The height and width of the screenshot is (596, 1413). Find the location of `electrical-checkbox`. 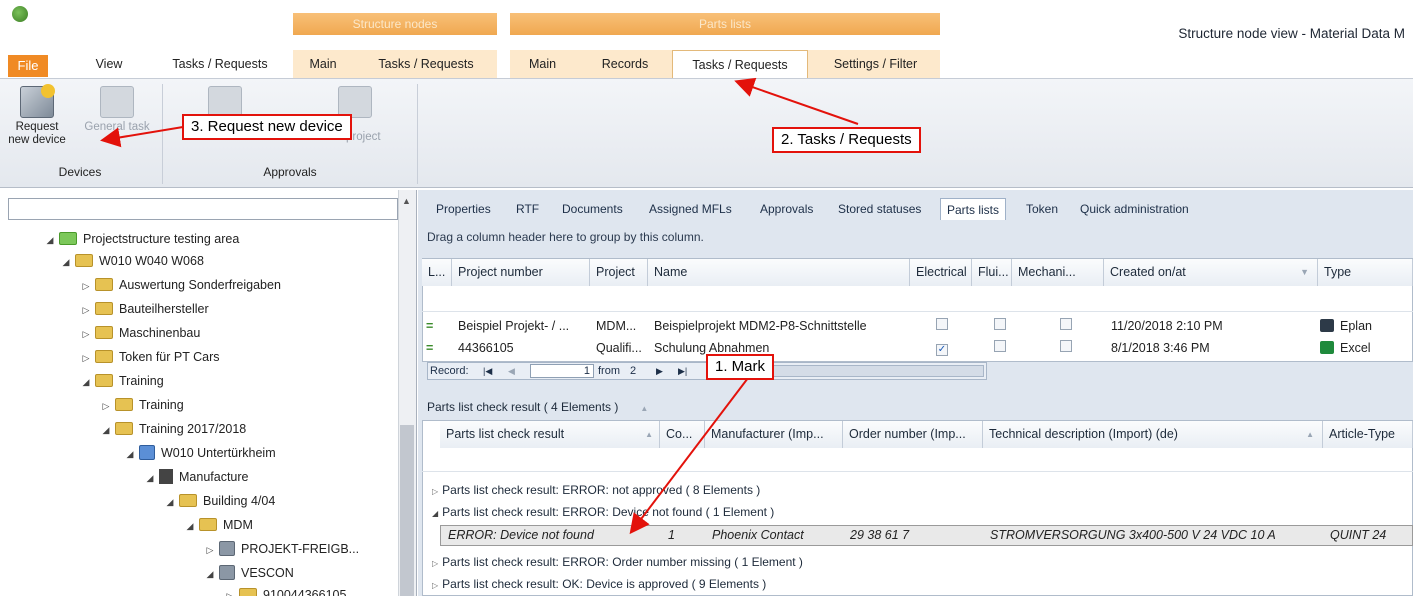

electrical-checkbox is located at coordinates (942, 324).